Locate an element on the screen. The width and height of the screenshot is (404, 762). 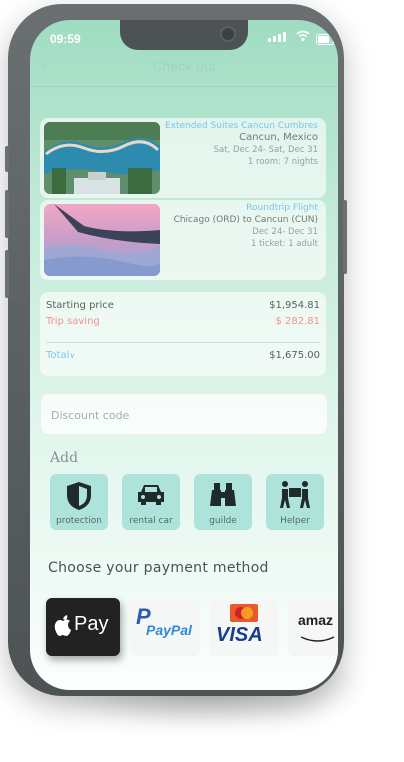
battery-icon is located at coordinates (325, 39).